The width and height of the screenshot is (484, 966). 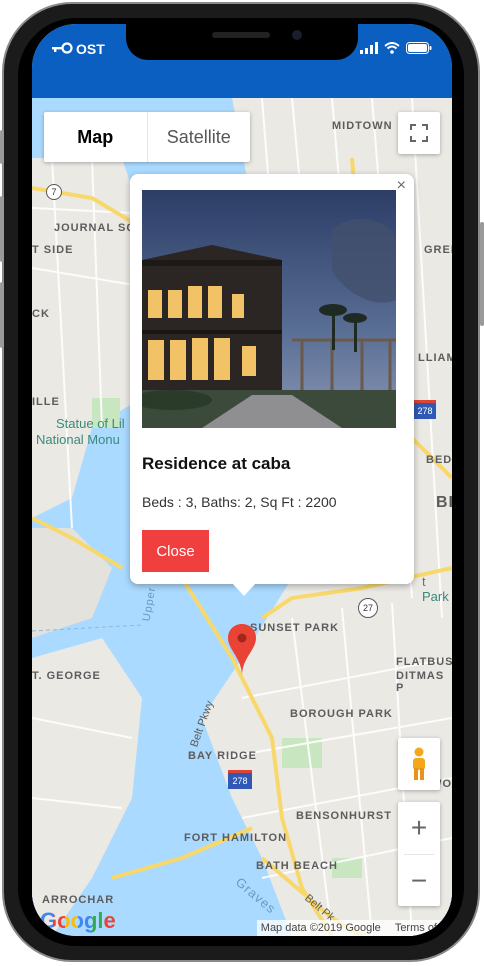 I want to click on map-label-sunset-park: SUNSET PARK, so click(x=295, y=628).